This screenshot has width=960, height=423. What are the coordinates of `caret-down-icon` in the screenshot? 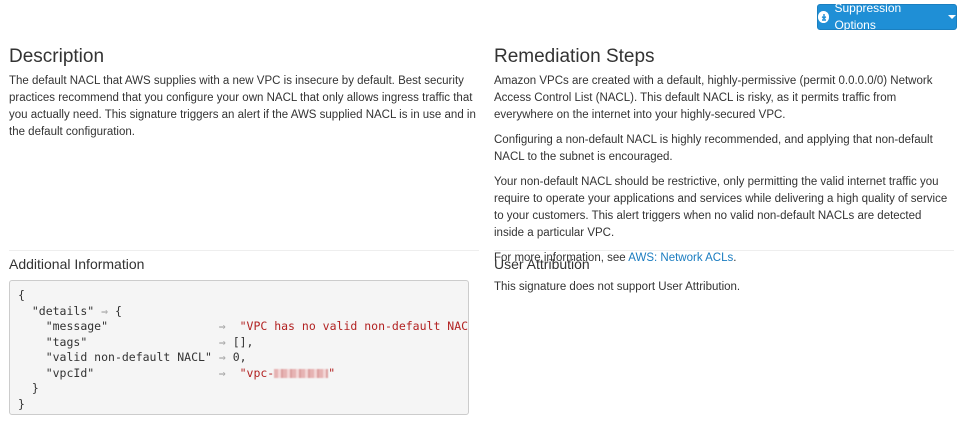 It's located at (952, 17).